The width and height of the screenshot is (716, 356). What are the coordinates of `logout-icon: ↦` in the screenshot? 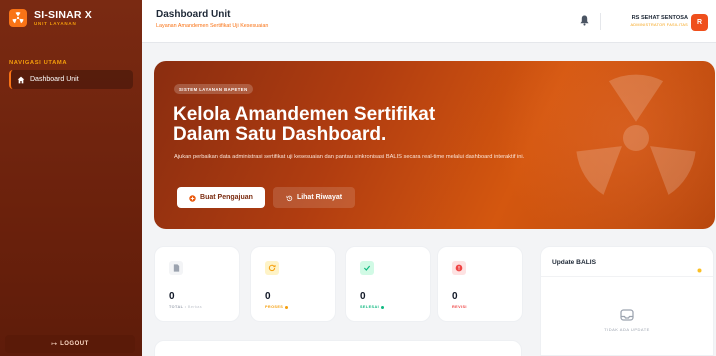 It's located at (54, 344).